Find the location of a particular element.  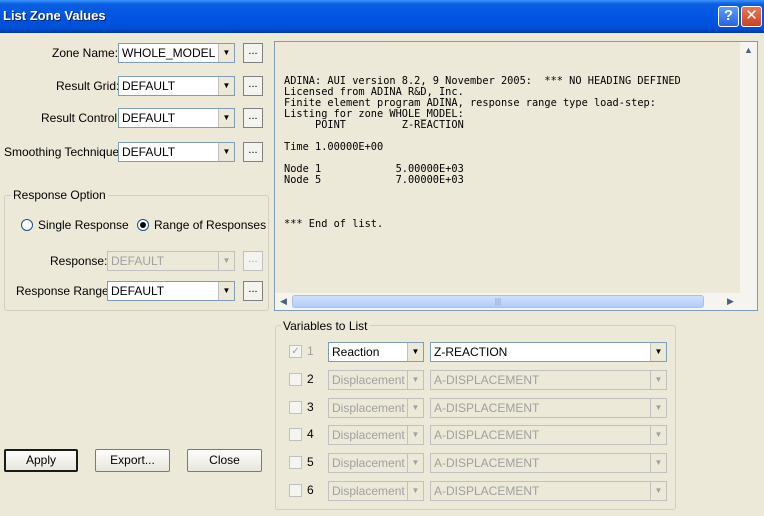

result-grid-label: Result Grid: is located at coordinates (88, 86).